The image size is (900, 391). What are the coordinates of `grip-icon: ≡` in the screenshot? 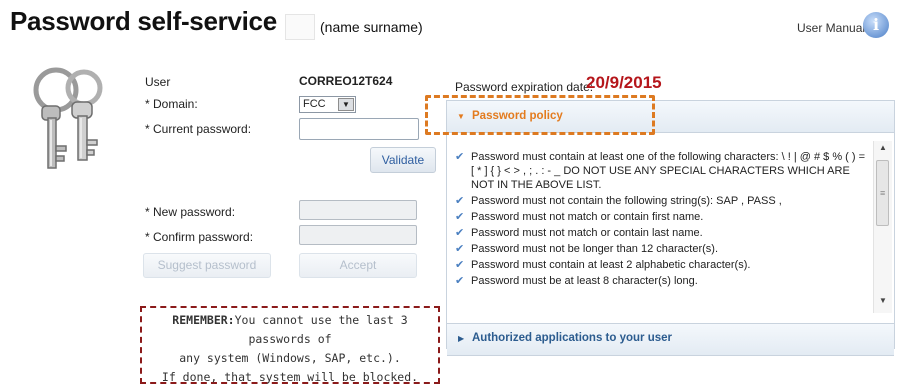 It's located at (883, 193).